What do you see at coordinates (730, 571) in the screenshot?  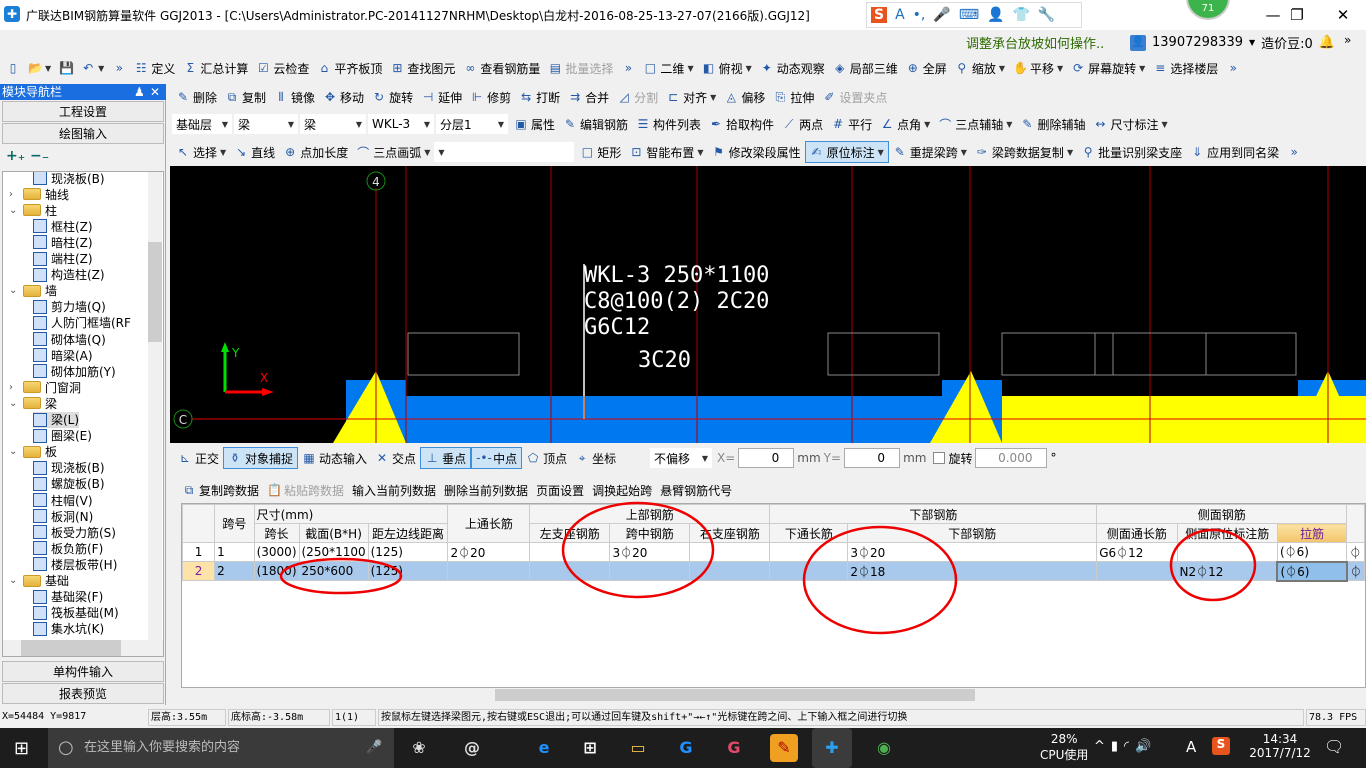 I see `cell-right` at bounding box center [730, 571].